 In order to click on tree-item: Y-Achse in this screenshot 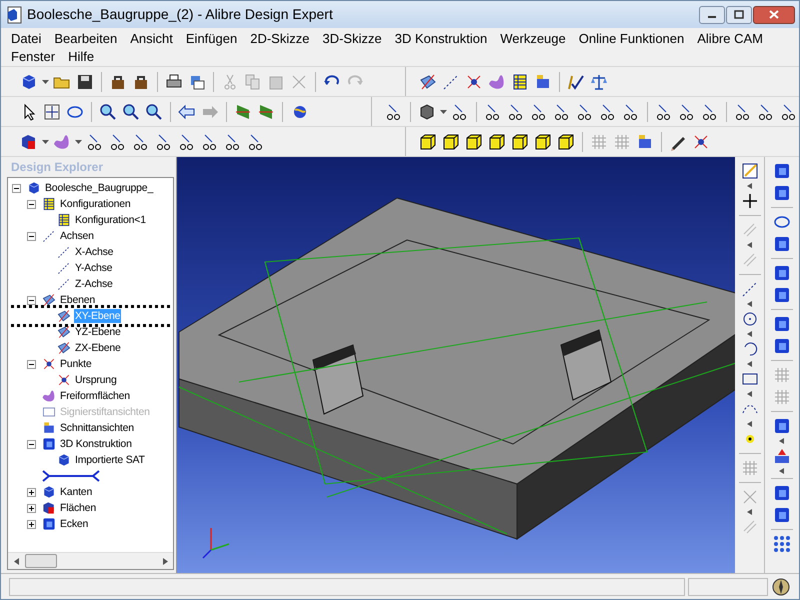, I will do `click(94, 268)`.